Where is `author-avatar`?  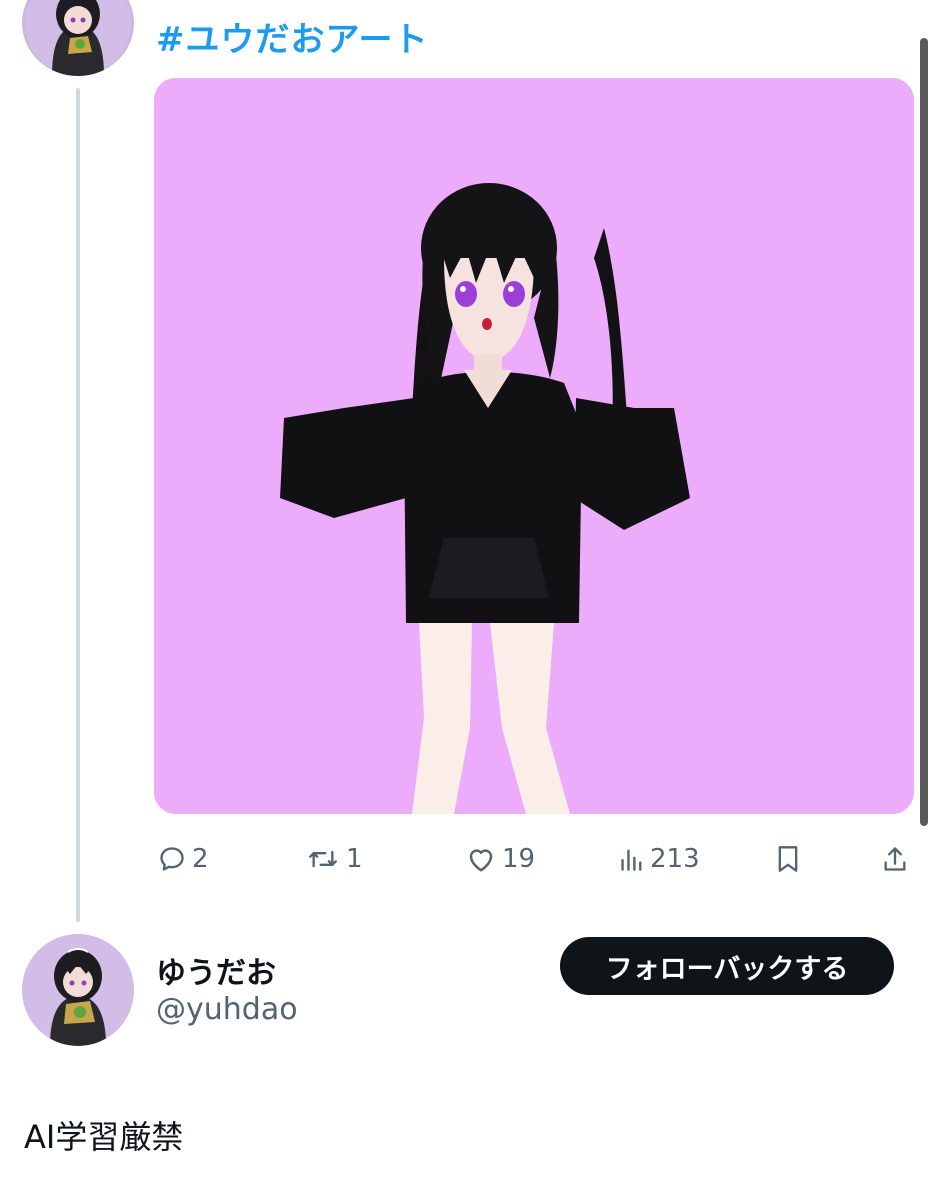
author-avatar is located at coordinates (78, 38).